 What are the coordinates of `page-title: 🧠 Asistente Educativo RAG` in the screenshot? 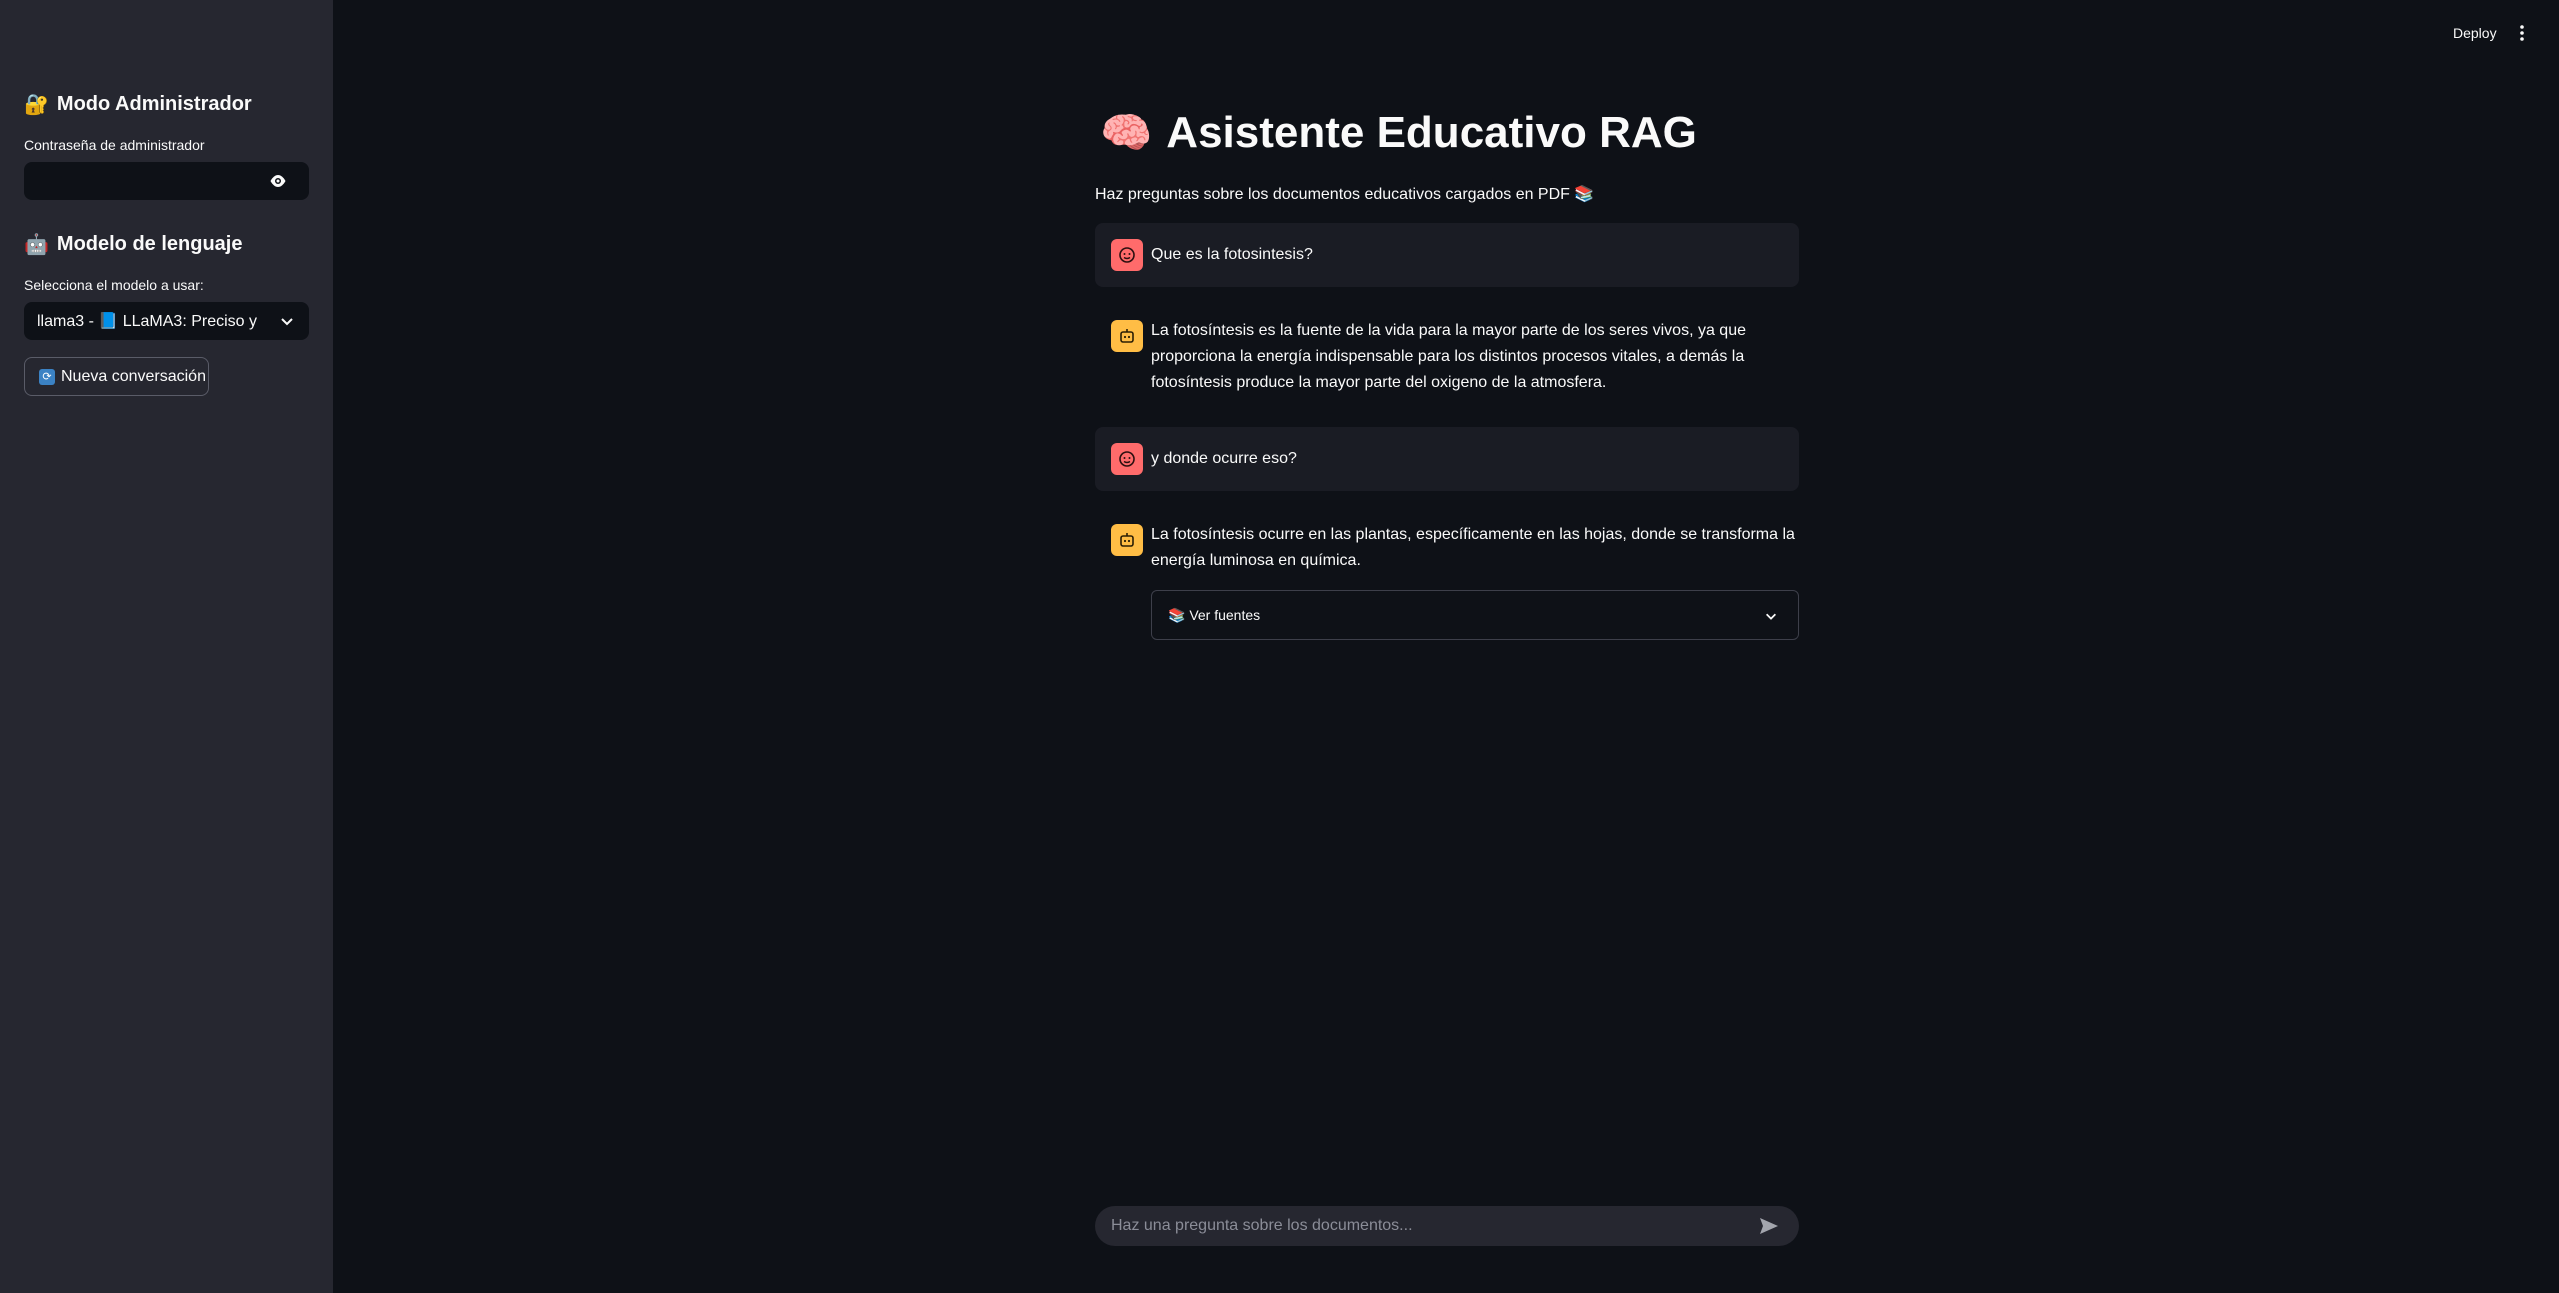 It's located at (1398, 133).